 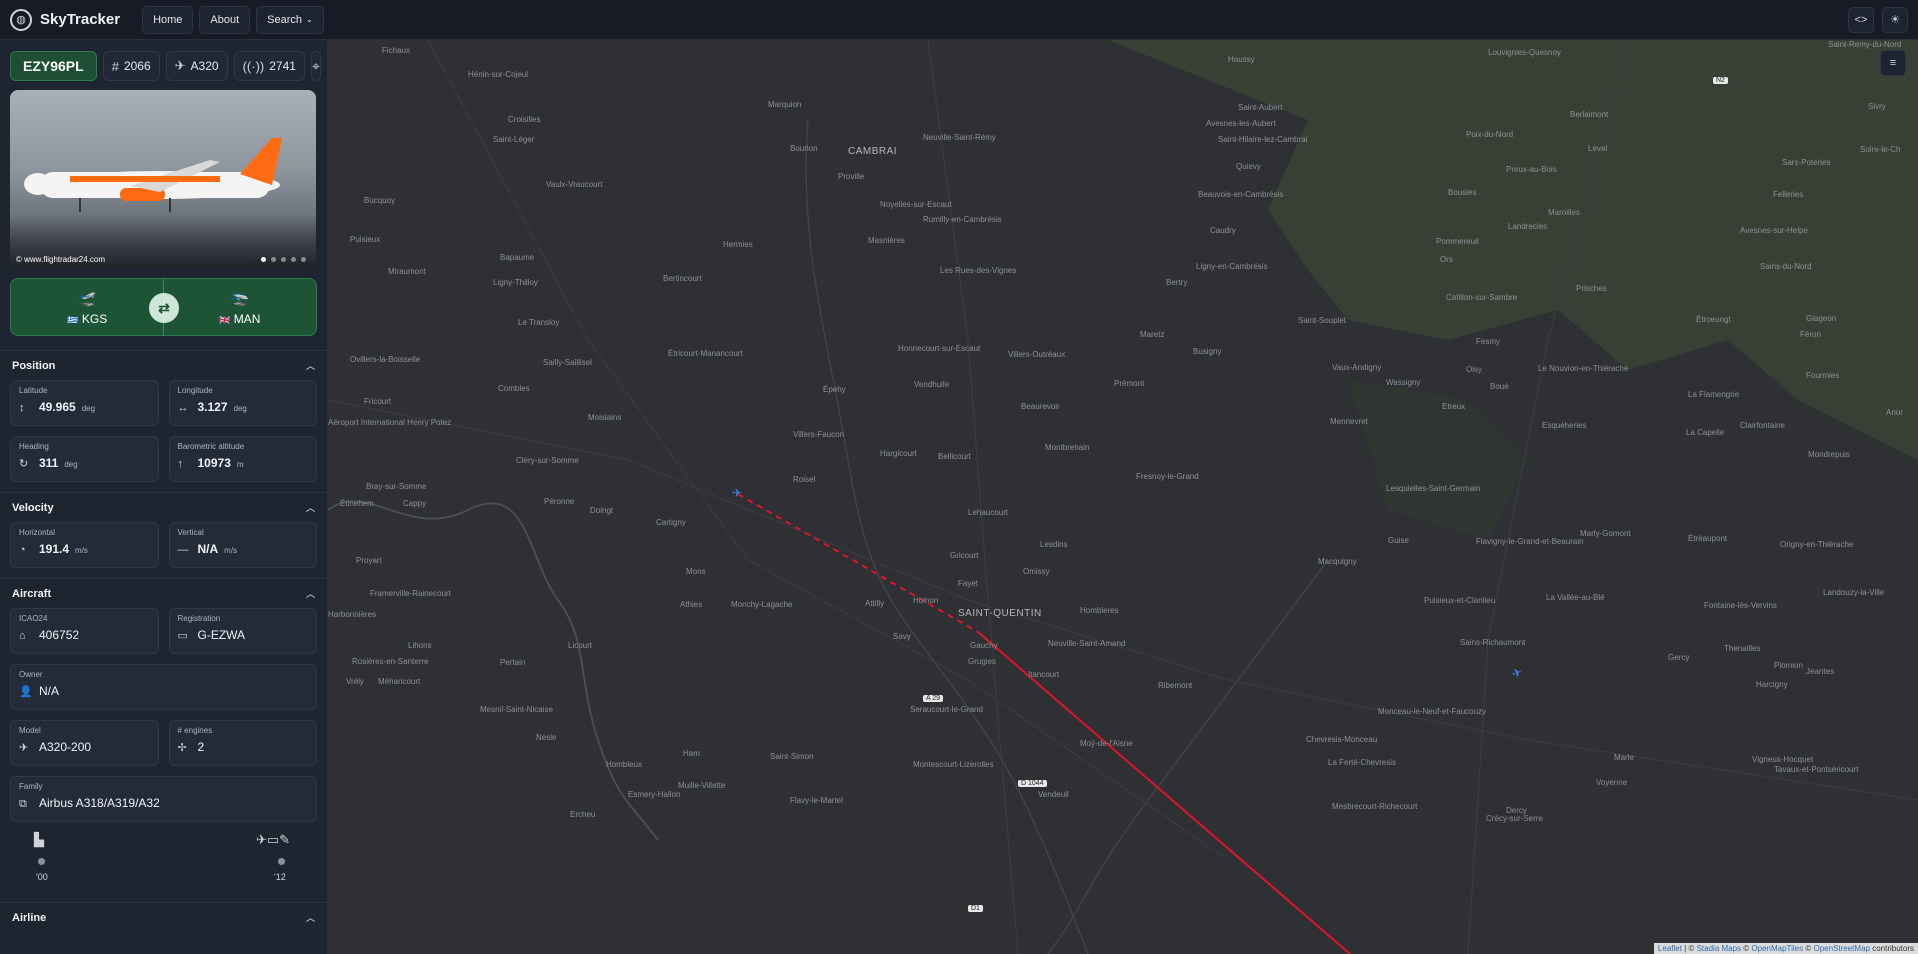 I want to click on stadia-link: Stadia Maps, so click(x=1719, y=948).